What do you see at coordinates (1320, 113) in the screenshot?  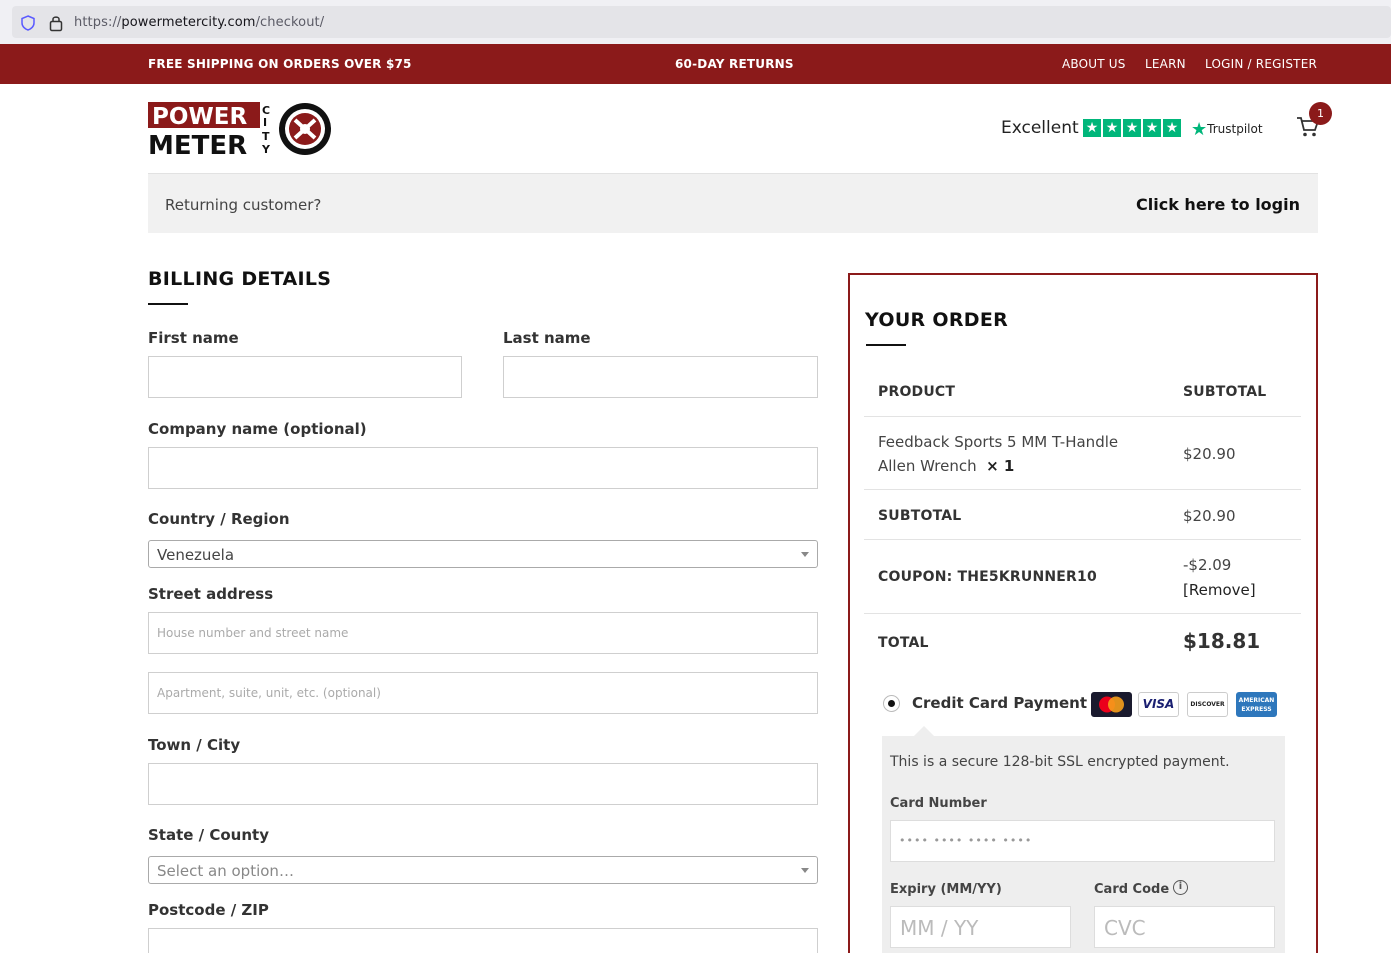 I see `cart-count-badge: 1` at bounding box center [1320, 113].